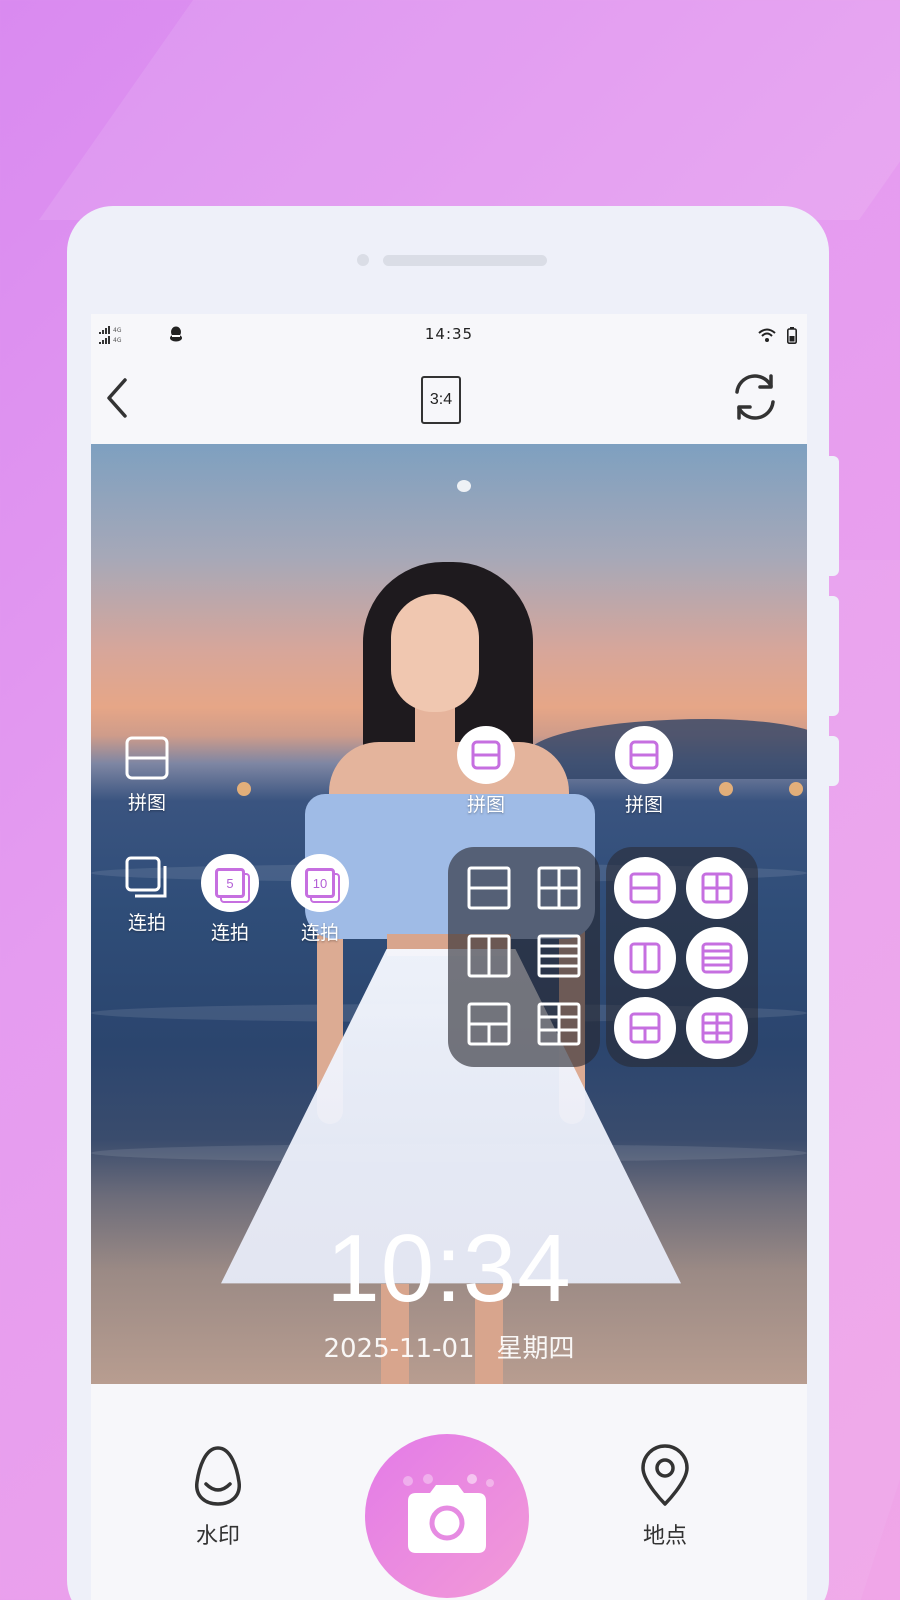  What do you see at coordinates (465, 260) in the screenshot?
I see `speaker-bar` at bounding box center [465, 260].